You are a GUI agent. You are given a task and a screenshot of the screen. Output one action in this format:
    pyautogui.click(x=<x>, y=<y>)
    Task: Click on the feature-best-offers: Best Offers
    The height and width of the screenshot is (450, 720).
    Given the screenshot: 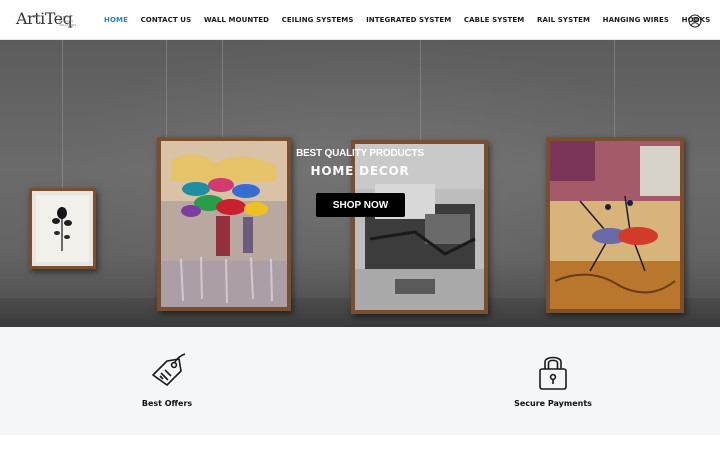 What is the action you would take?
    pyautogui.click(x=167, y=367)
    